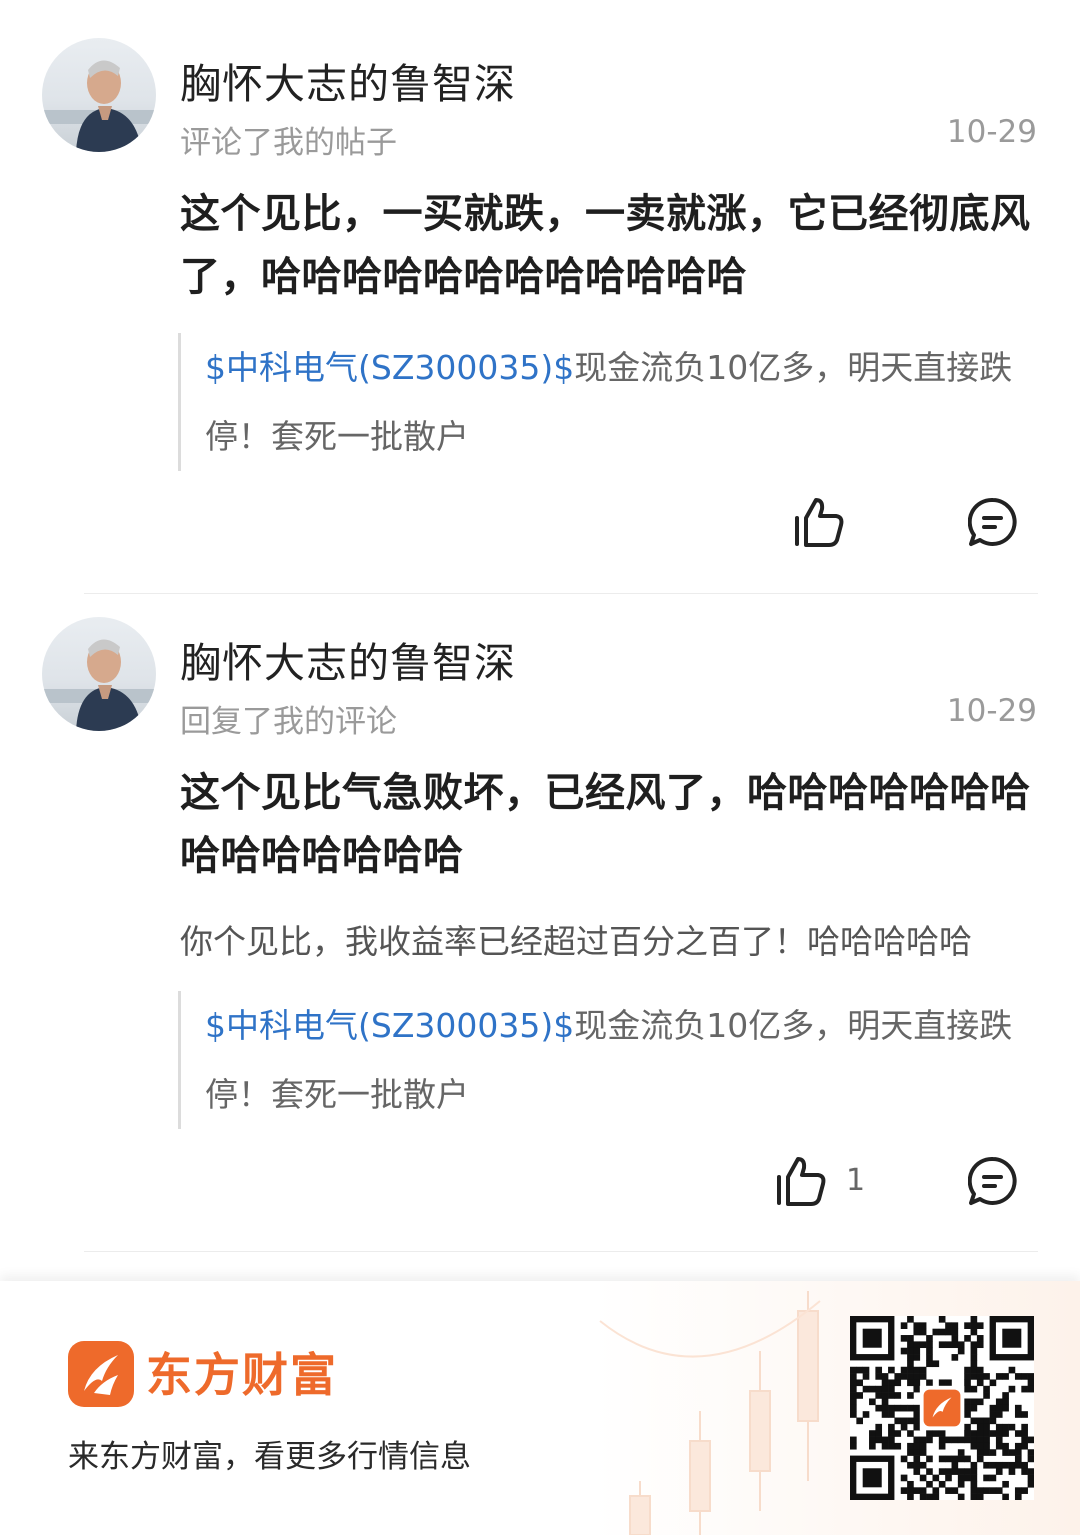 The height and width of the screenshot is (1535, 1080). What do you see at coordinates (610, 825) in the screenshot?
I see `reply-text: 这个见比气急败坏，已经风了，哈哈哈哈哈哈哈哈哈哈哈哈哈哈` at bounding box center [610, 825].